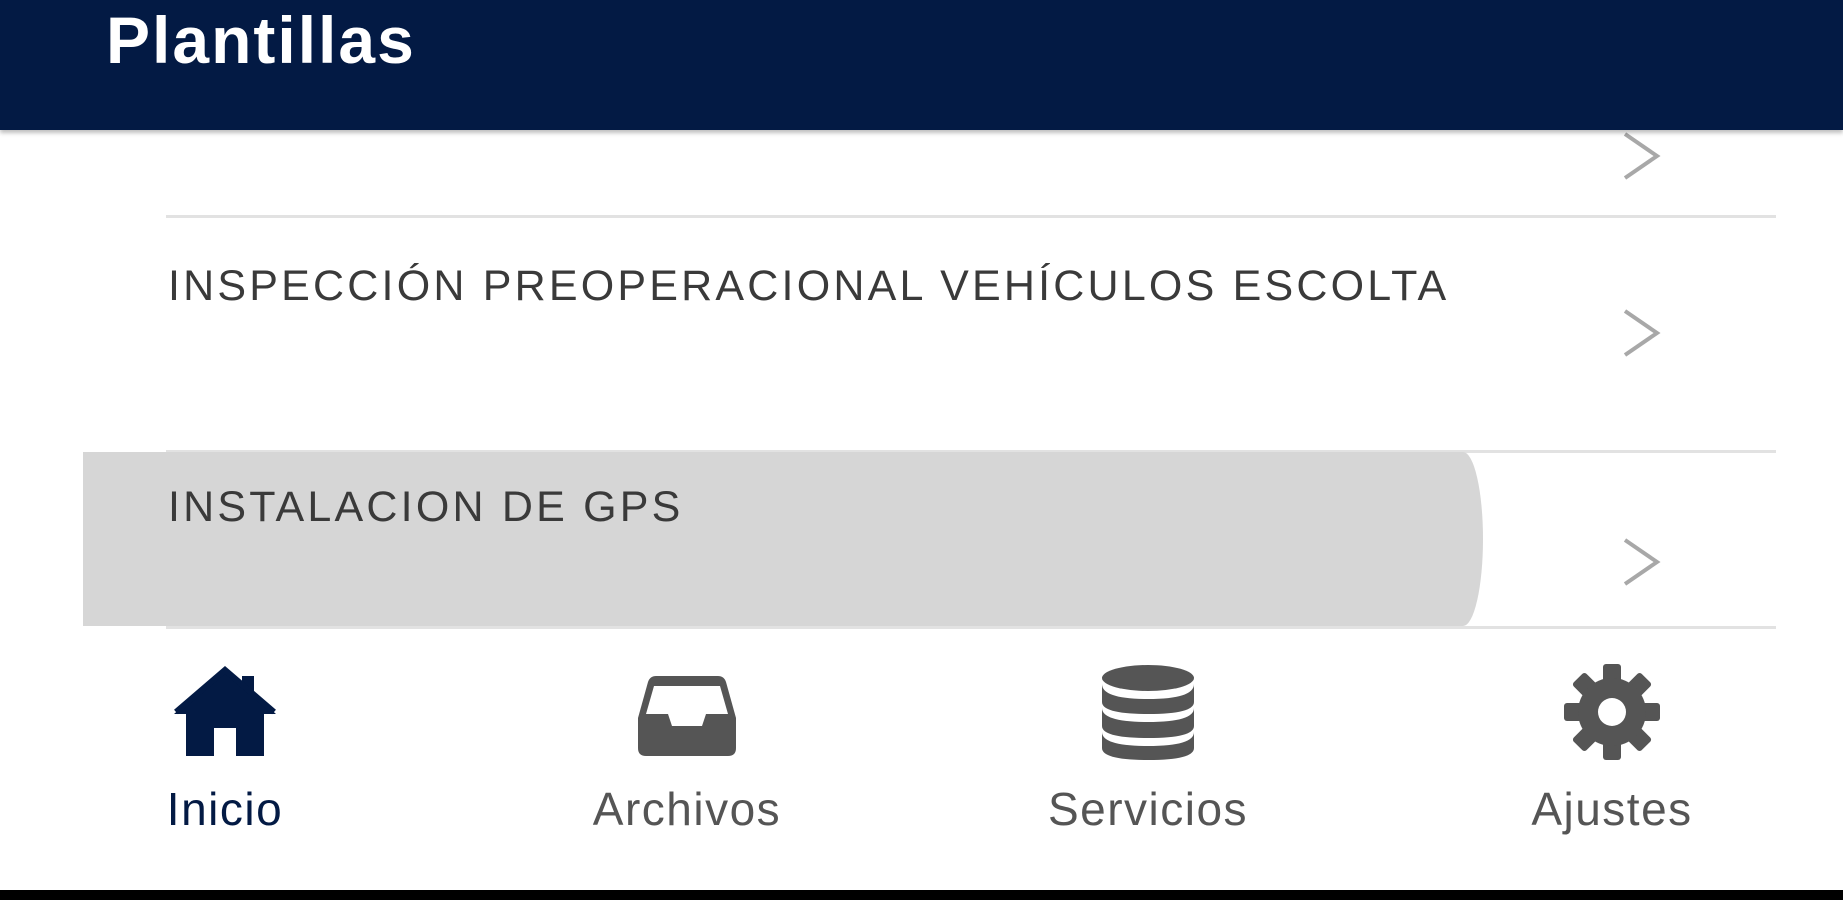 This screenshot has height=900, width=1843. Describe the element at coordinates (921, 65) in the screenshot. I see `app-header: Plantillas` at that location.